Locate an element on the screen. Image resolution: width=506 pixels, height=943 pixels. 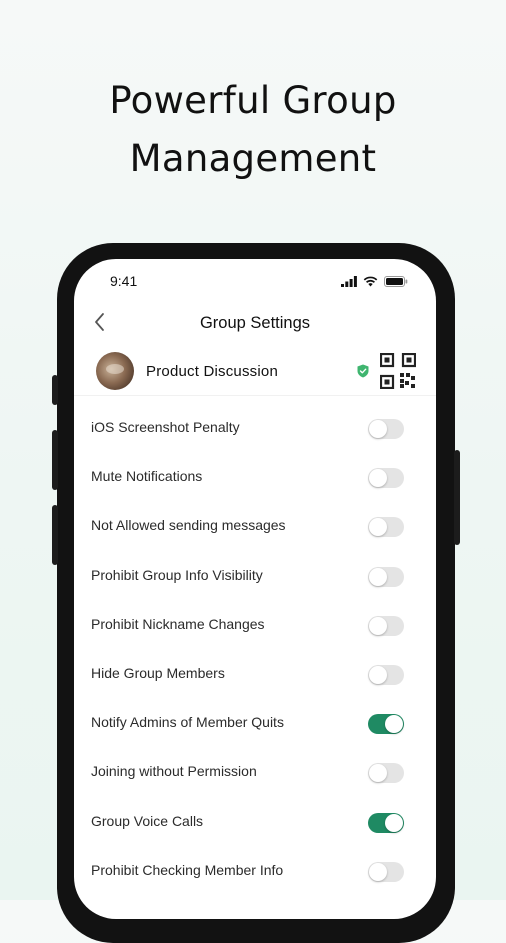
qr-code-icon is located at coordinates (398, 371).